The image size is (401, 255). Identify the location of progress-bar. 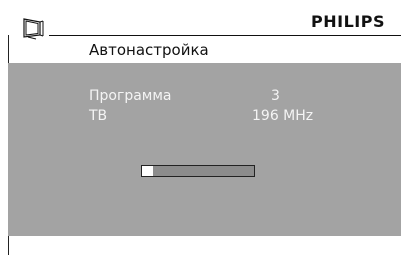
(198, 171).